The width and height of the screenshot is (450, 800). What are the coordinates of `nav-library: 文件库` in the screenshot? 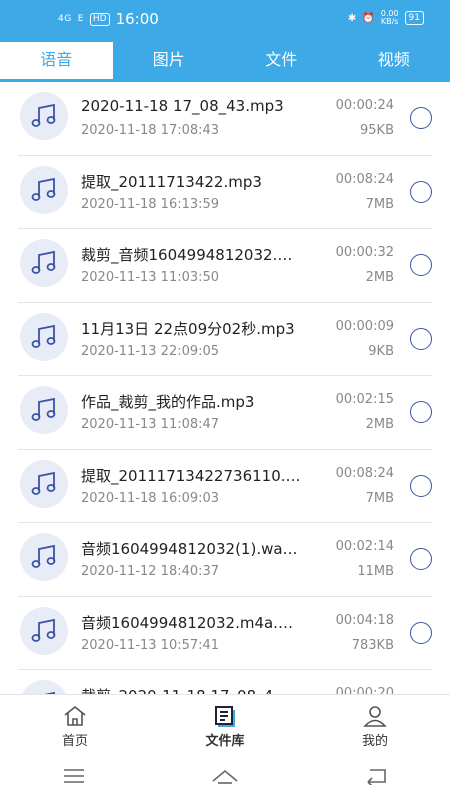 It's located at (225, 724).